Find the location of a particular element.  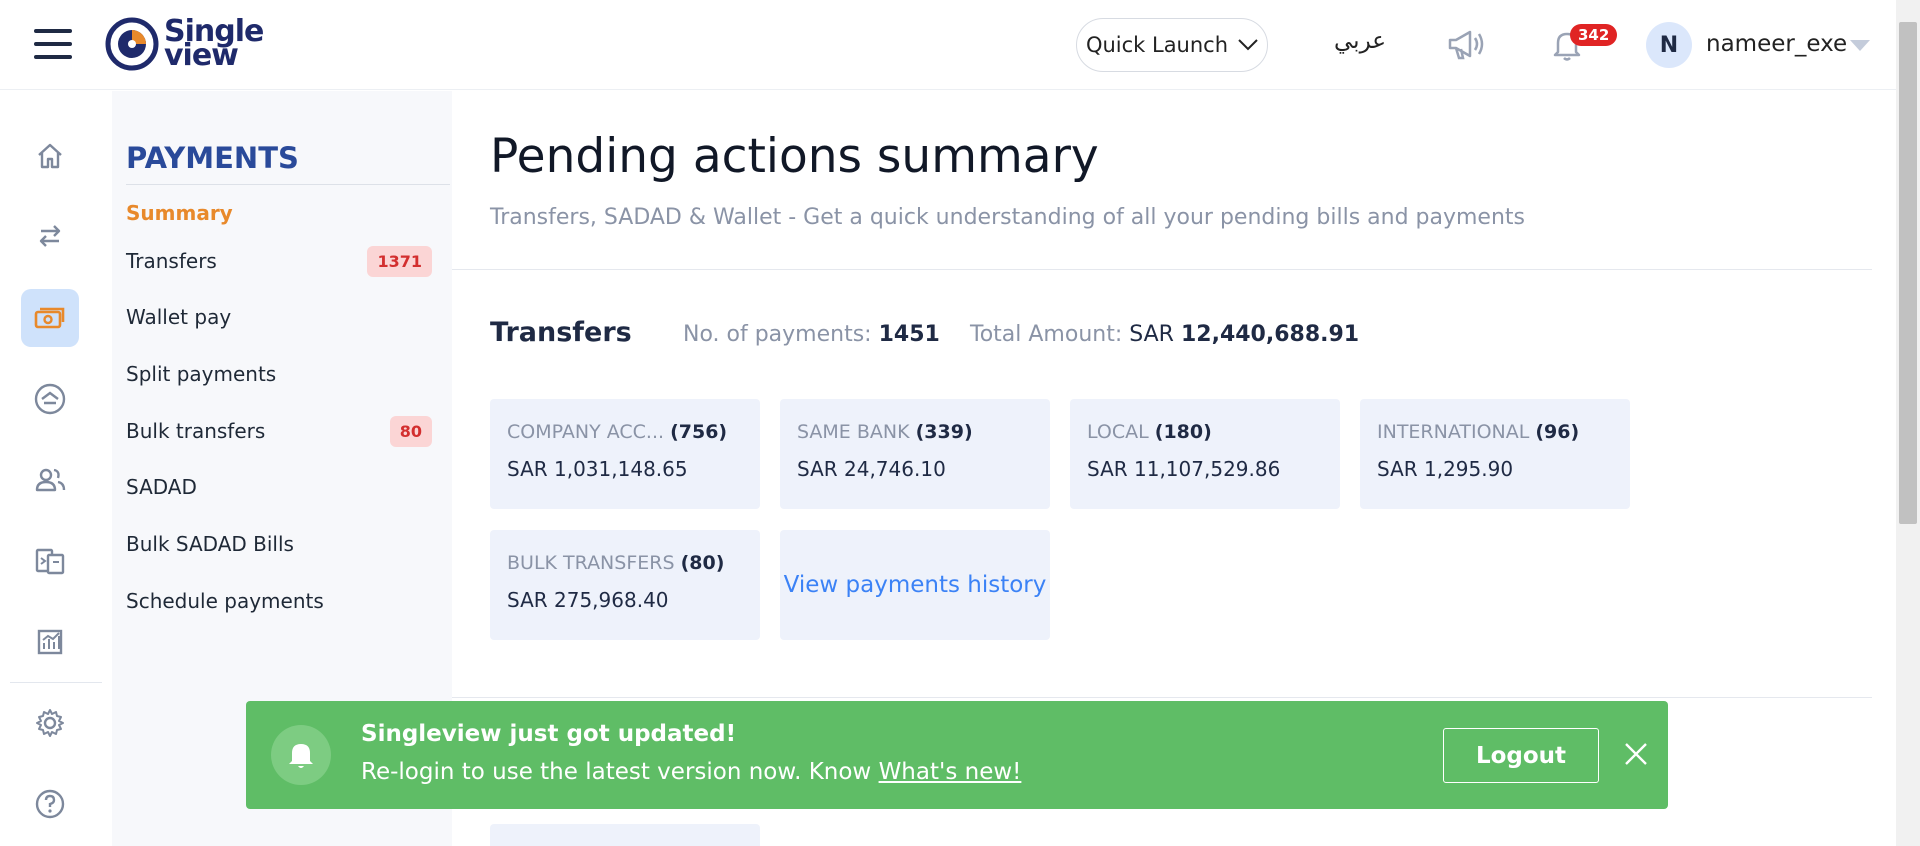

logo-mark-icon is located at coordinates (132, 44).